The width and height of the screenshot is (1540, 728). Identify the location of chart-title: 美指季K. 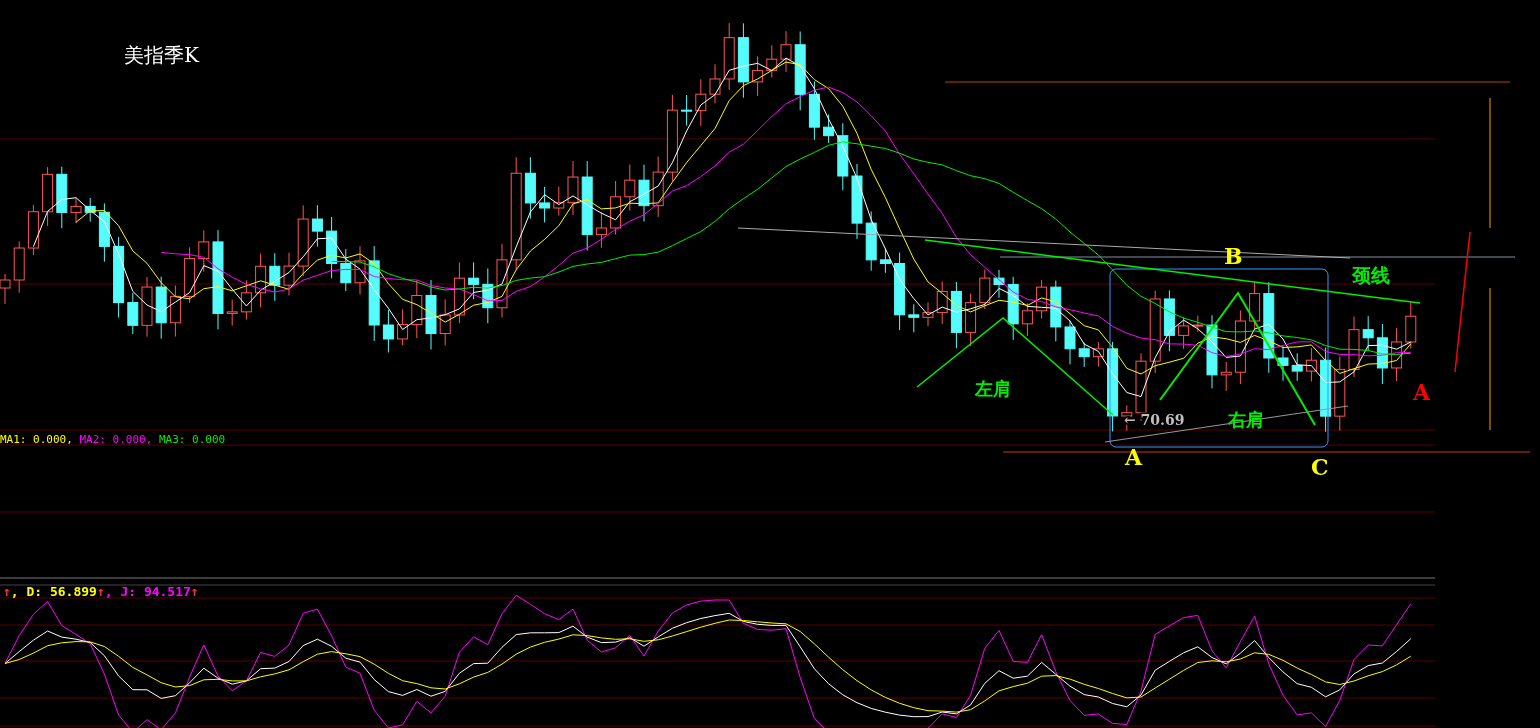
(161, 55).